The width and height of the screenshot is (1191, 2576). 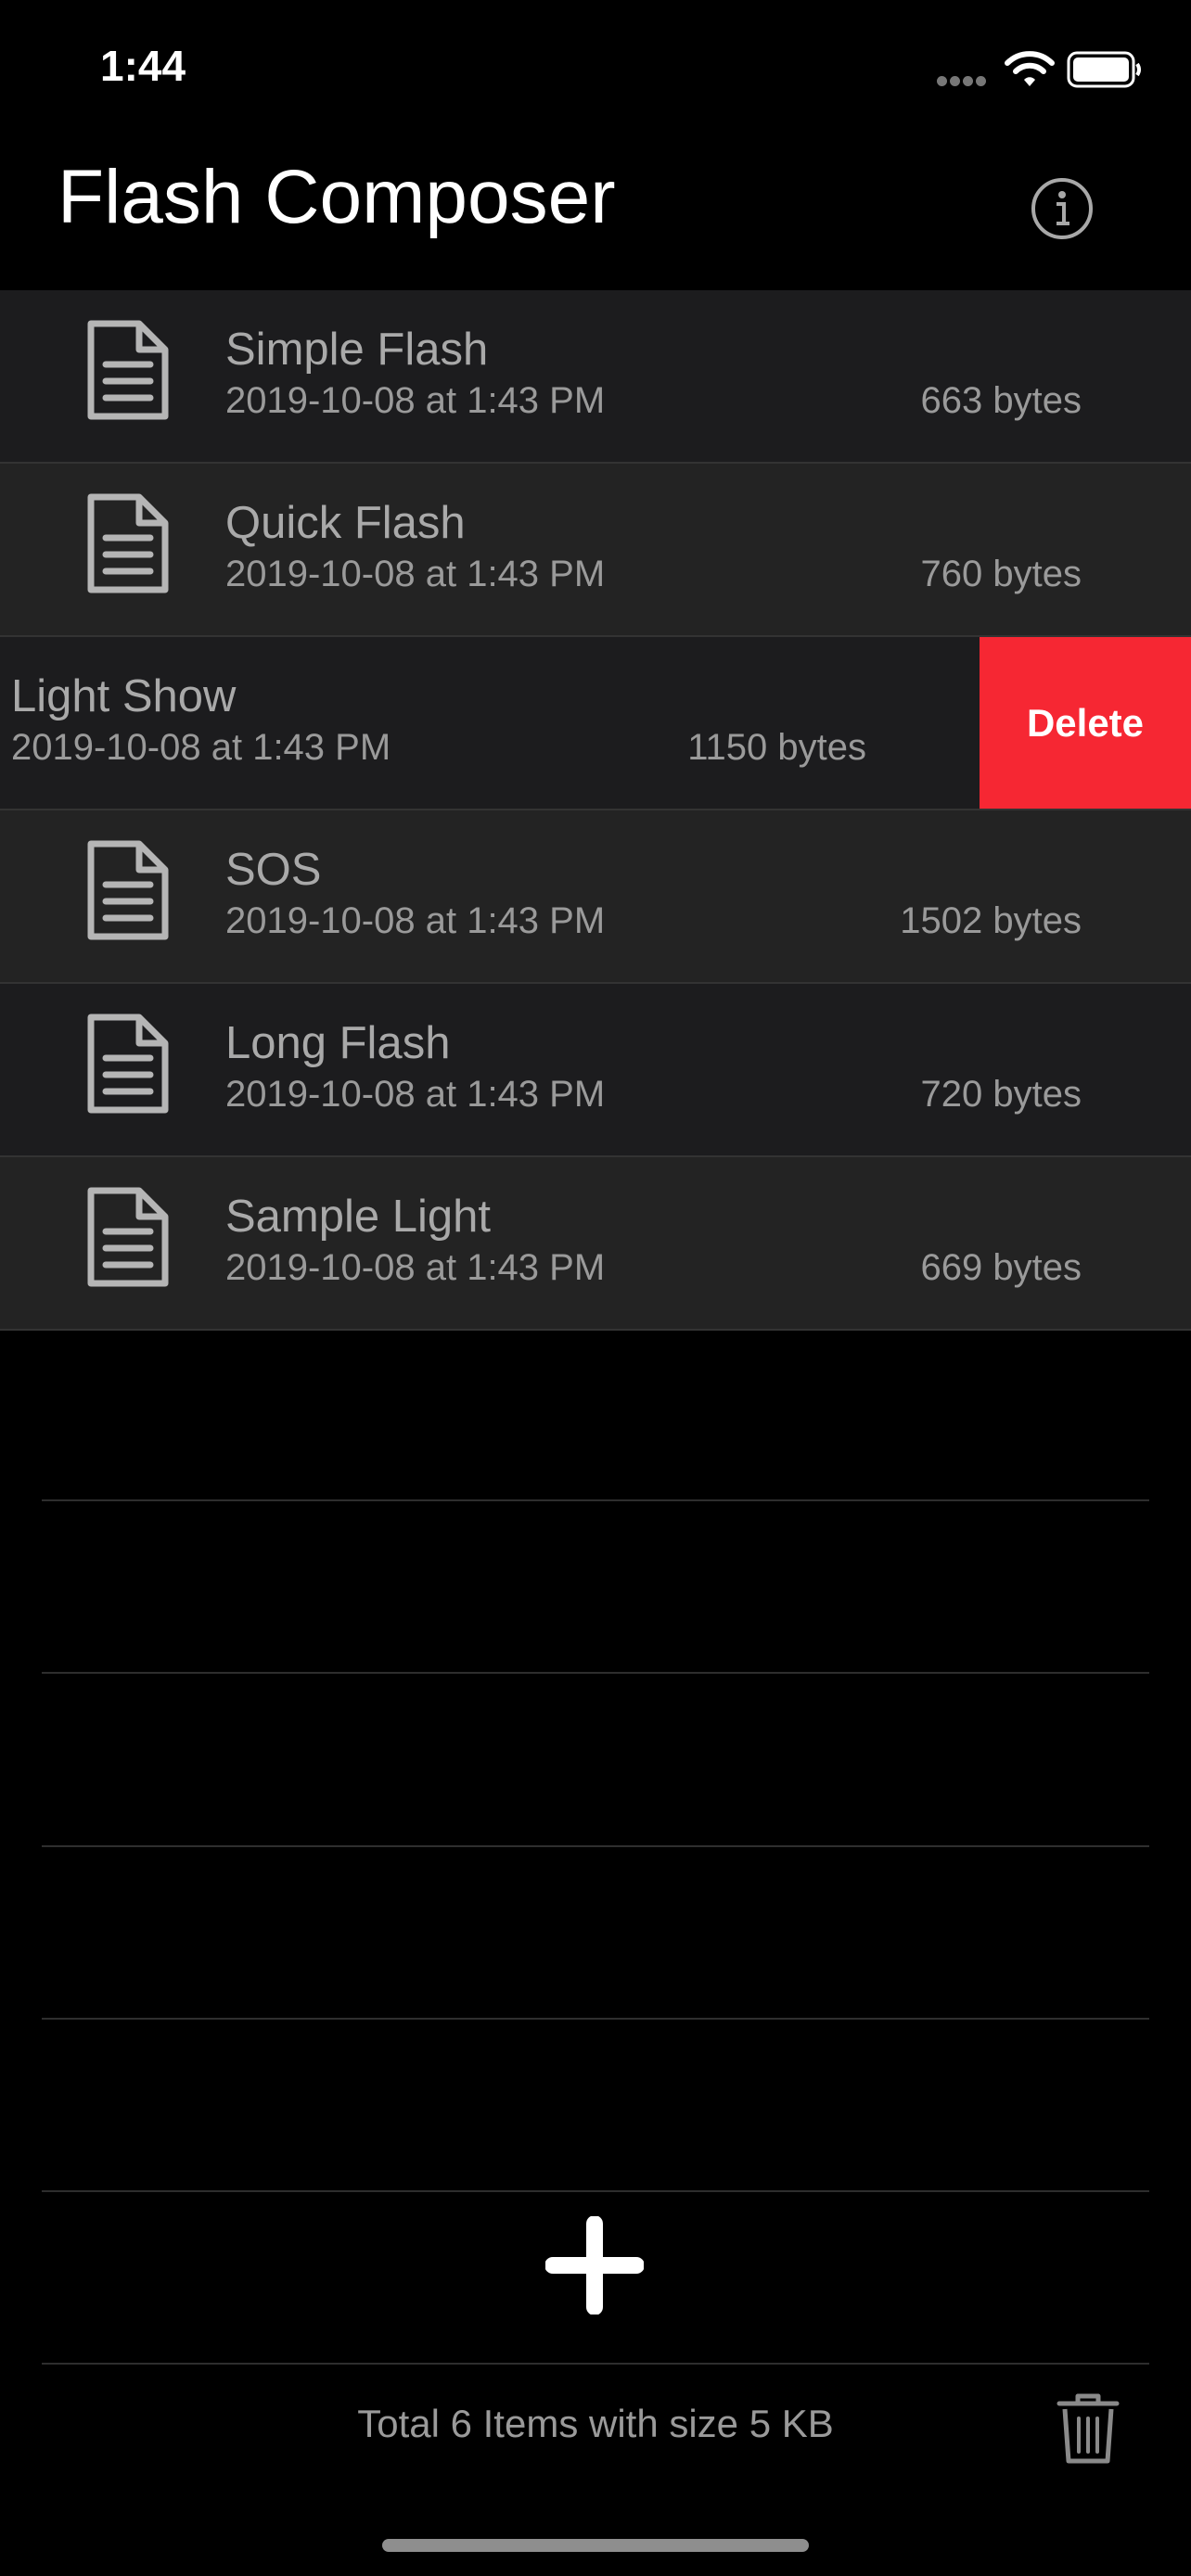 What do you see at coordinates (1104, 69) in the screenshot?
I see `battery-icon` at bounding box center [1104, 69].